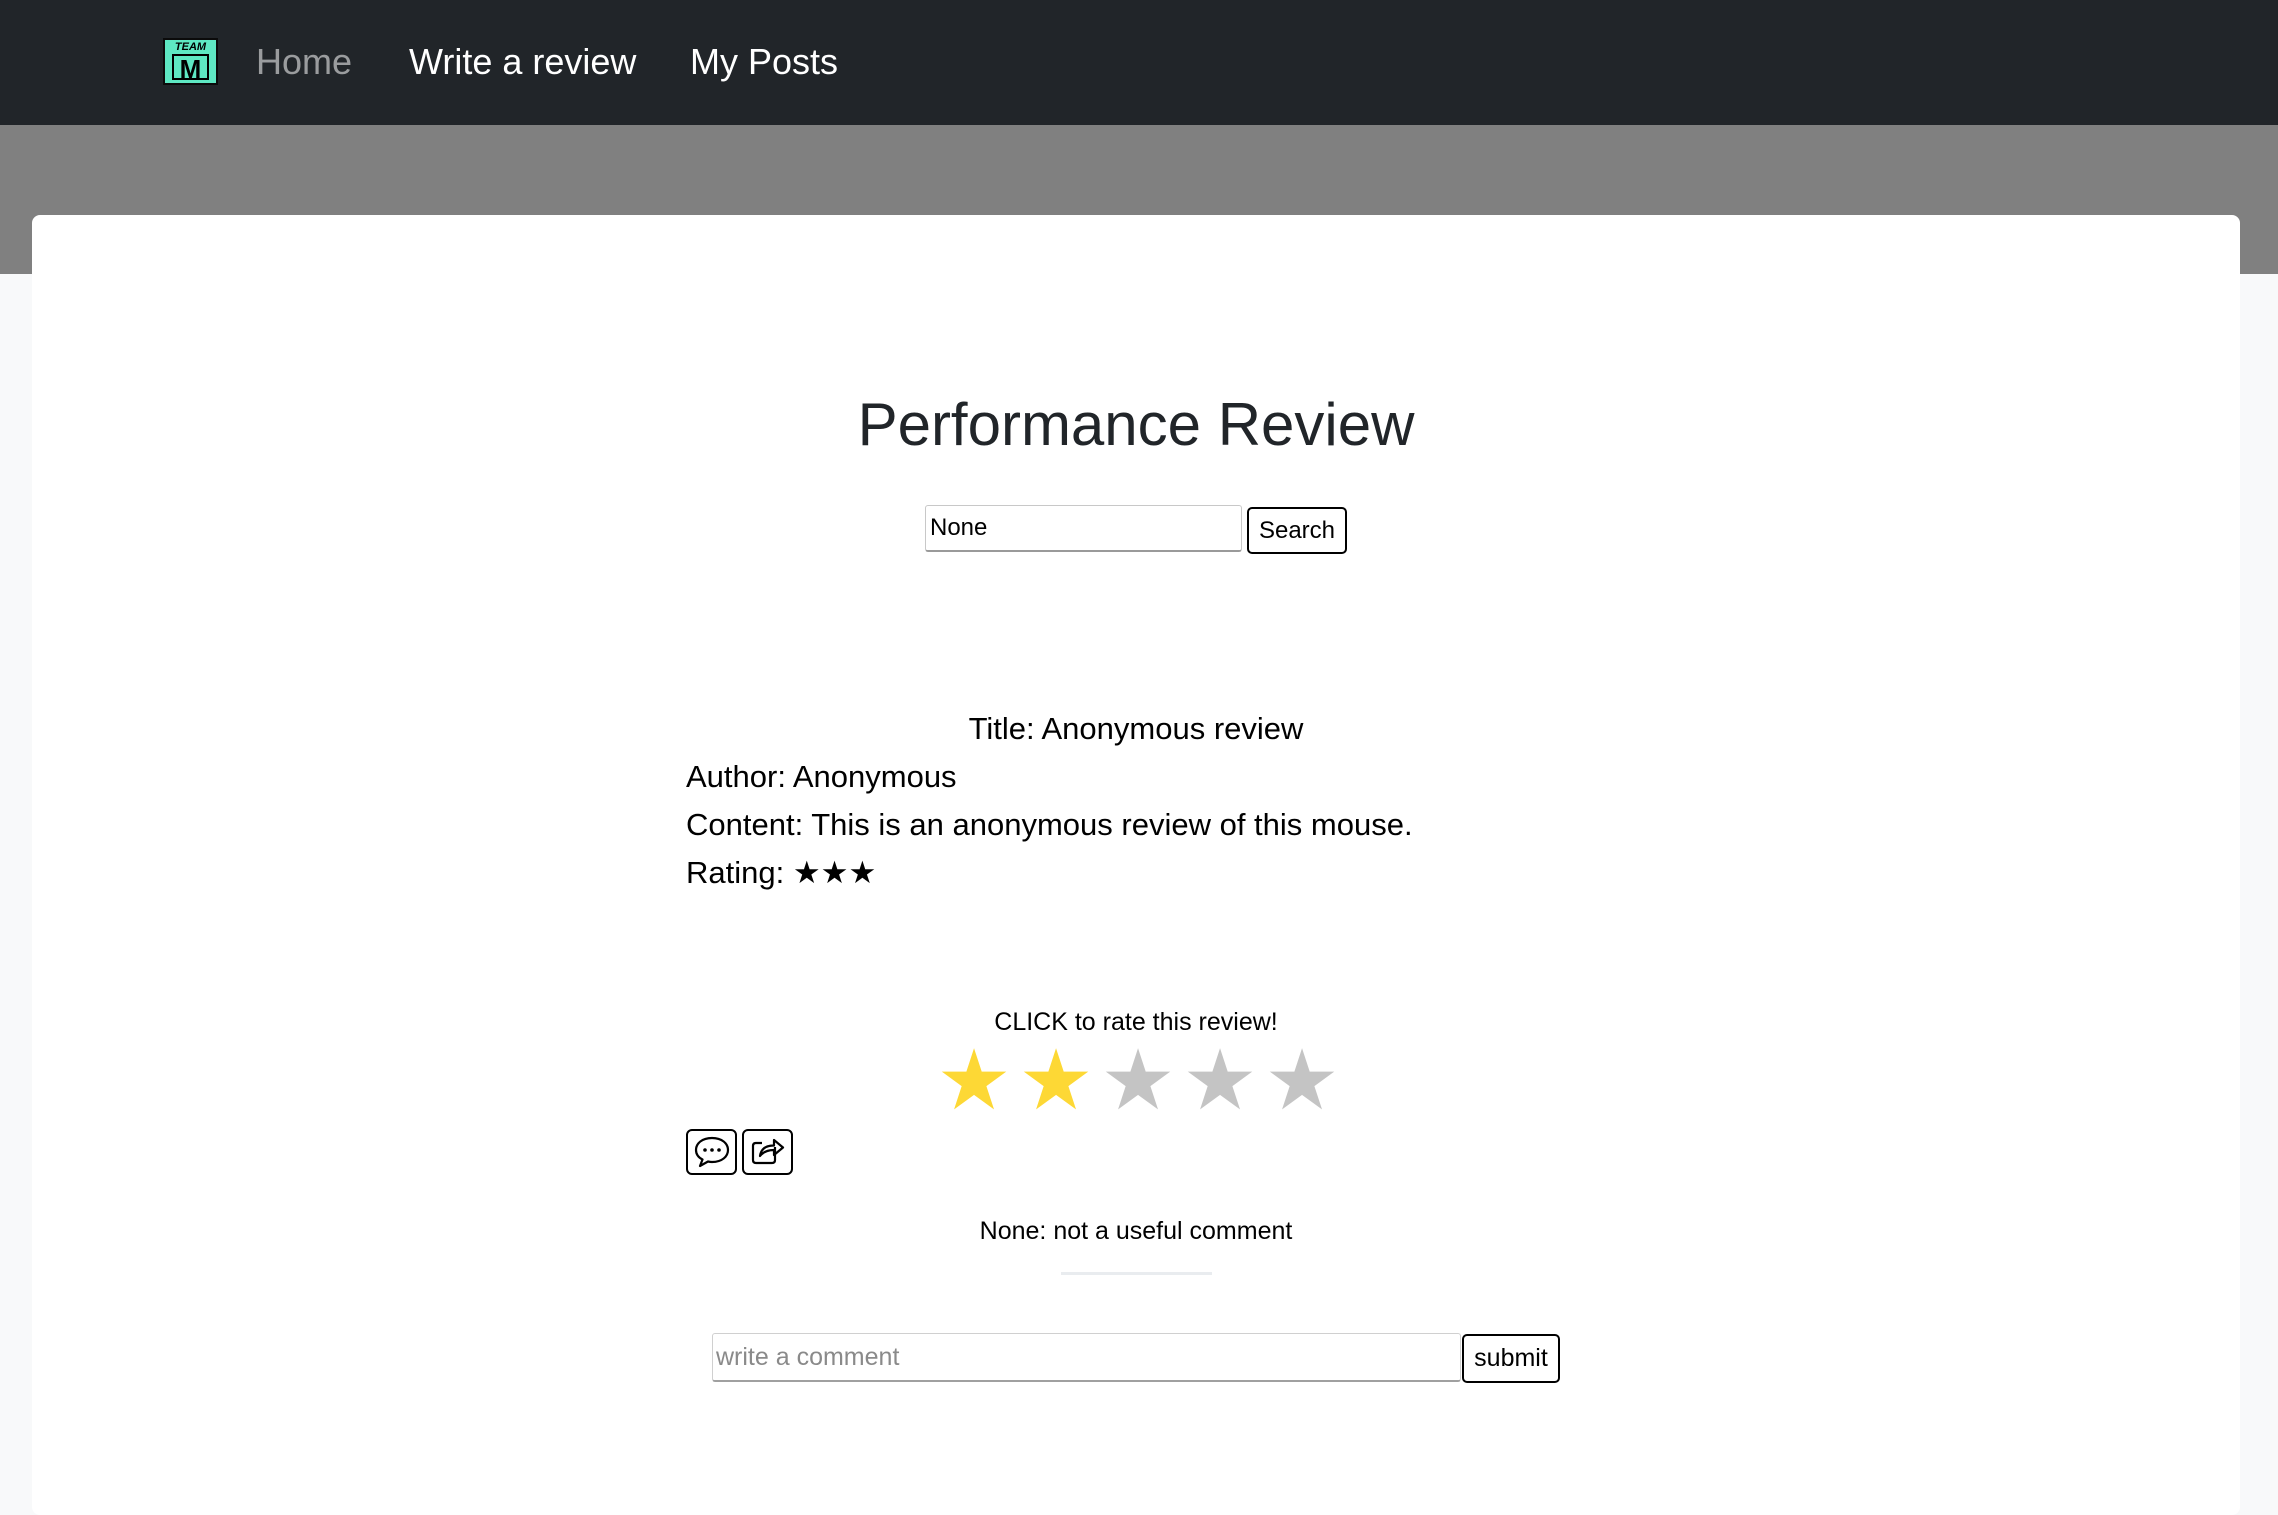 The height and width of the screenshot is (1515, 2278). Describe the element at coordinates (1136, 728) in the screenshot. I see `review-title: Title: Anonymous review` at that location.